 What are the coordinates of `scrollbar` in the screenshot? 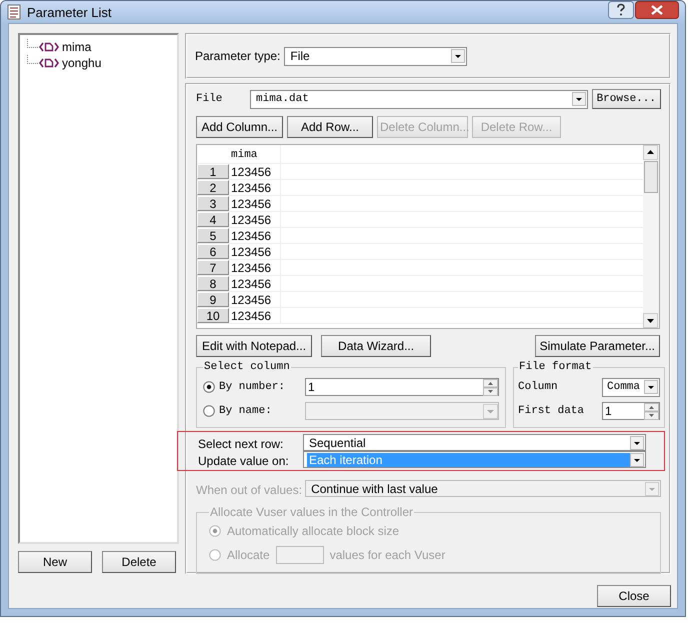 It's located at (651, 236).